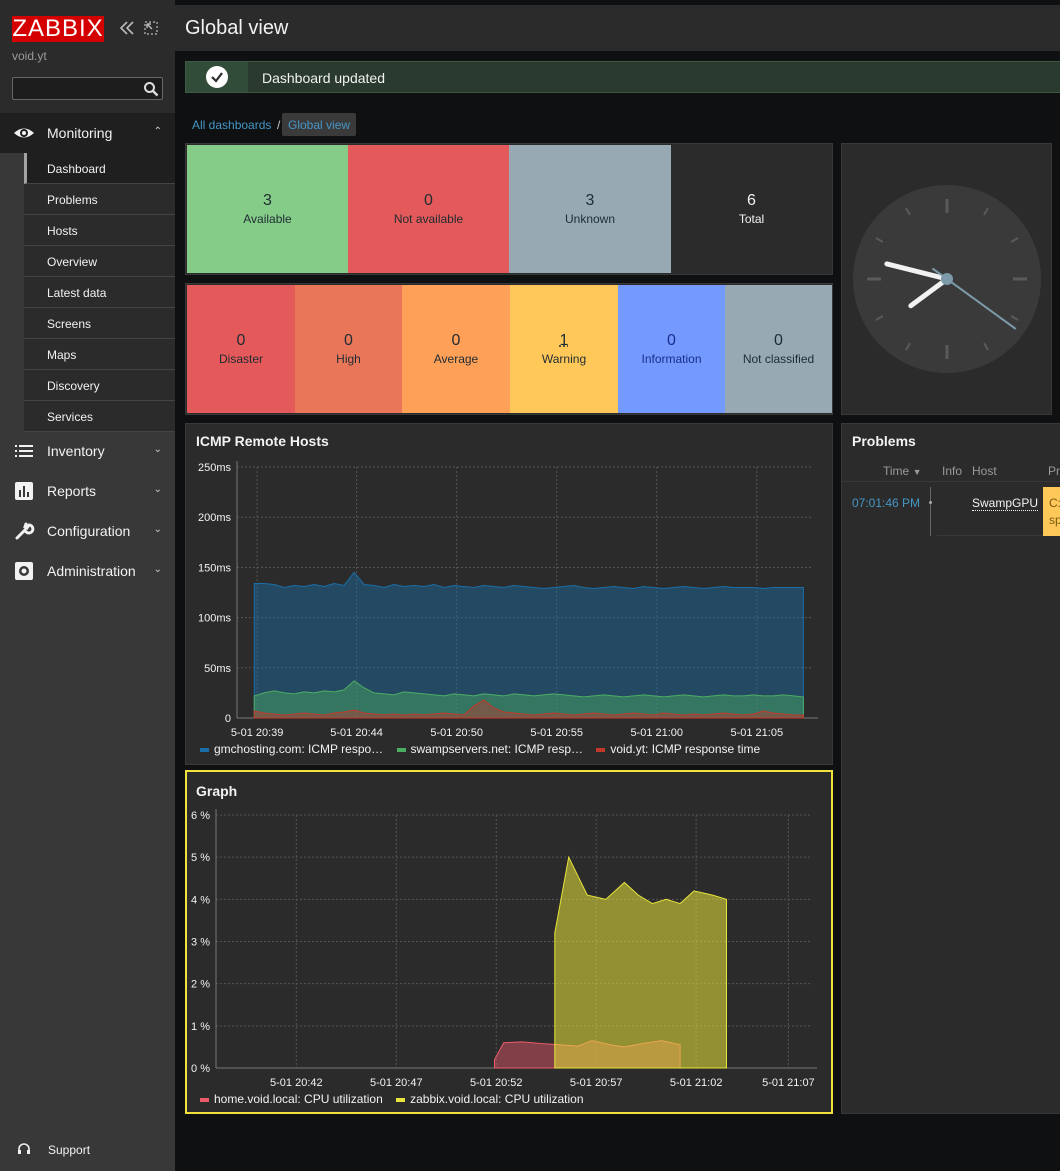 This screenshot has width=1060, height=1171. I want to click on sidebar-item-overview: Overview, so click(99, 261).